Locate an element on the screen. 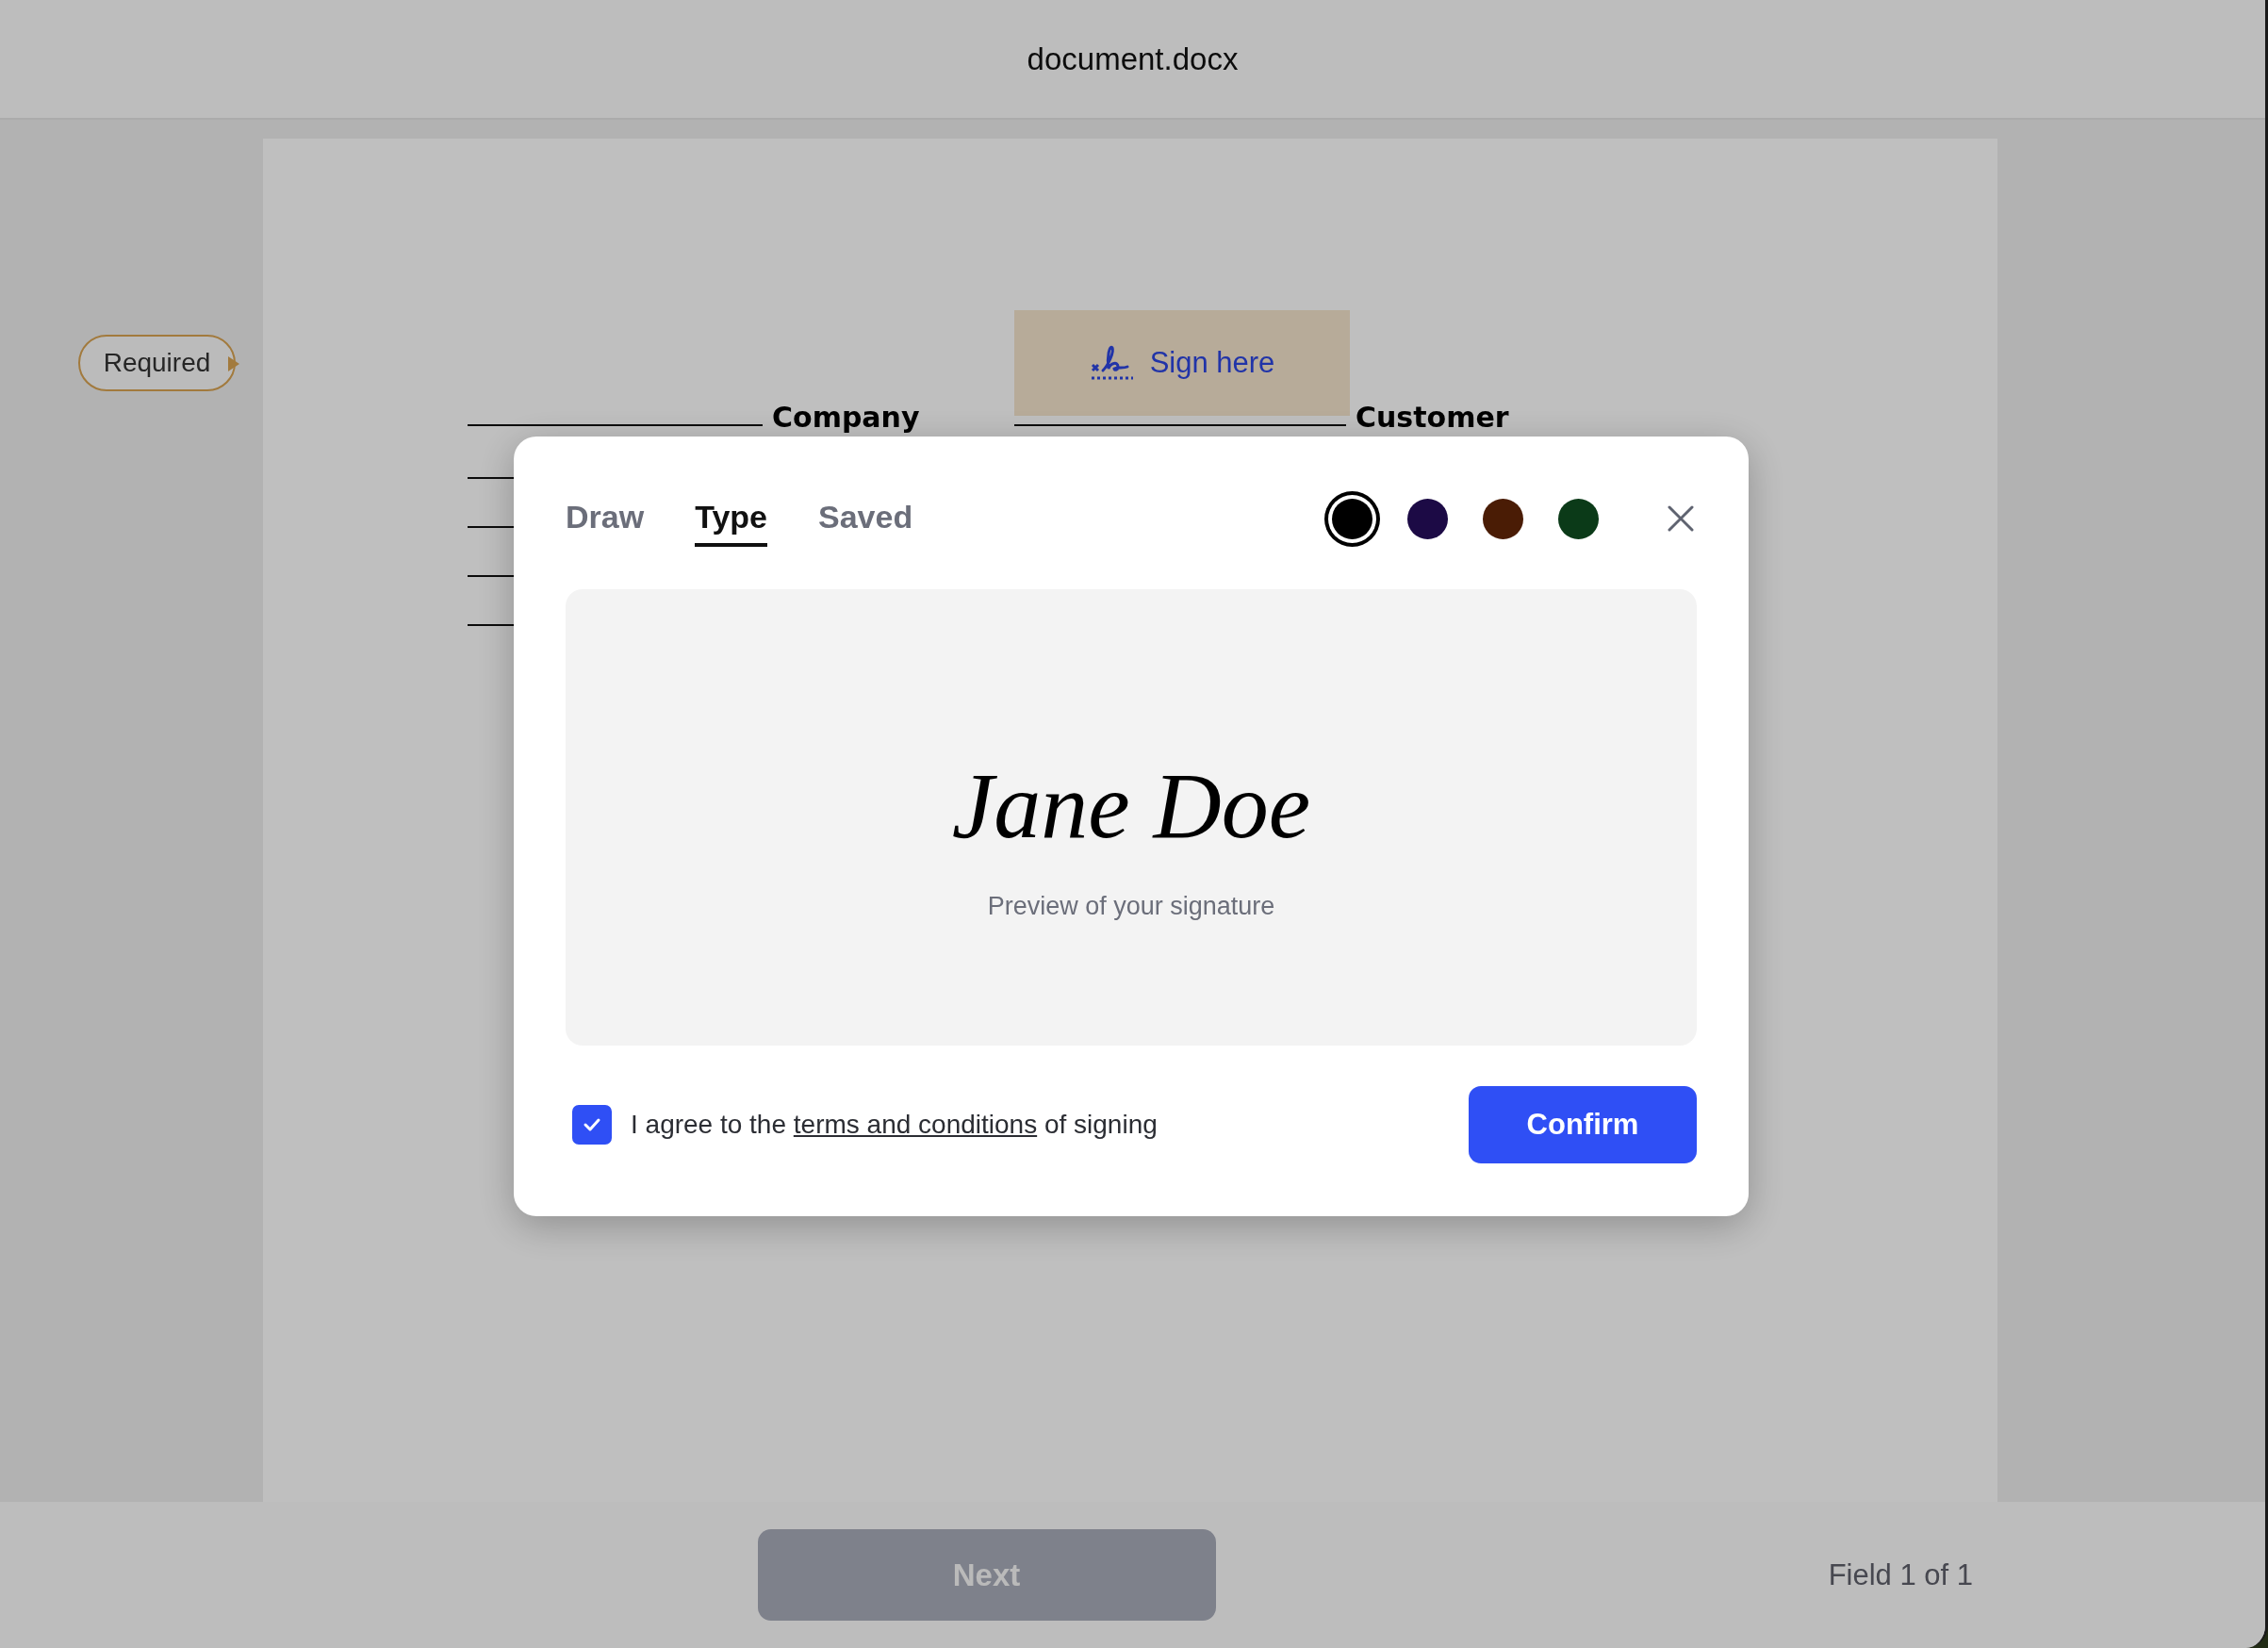 The image size is (2268, 1648). agree-checkbox is located at coordinates (592, 1125).